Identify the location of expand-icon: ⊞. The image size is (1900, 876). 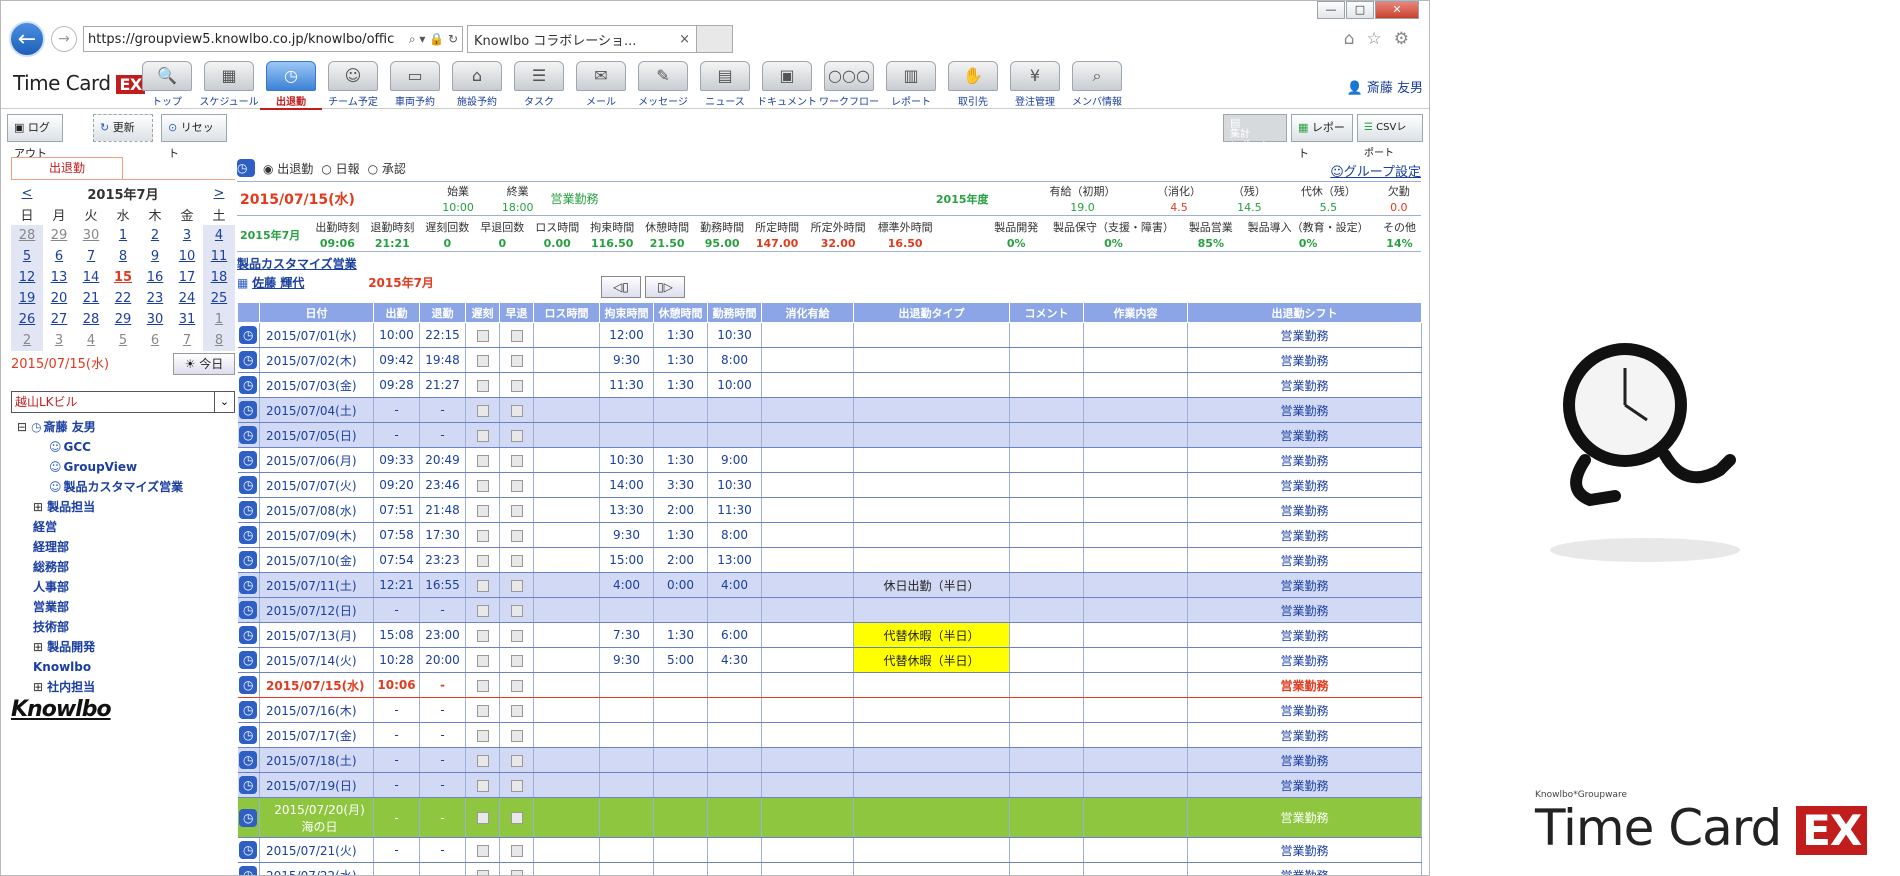
(38, 507).